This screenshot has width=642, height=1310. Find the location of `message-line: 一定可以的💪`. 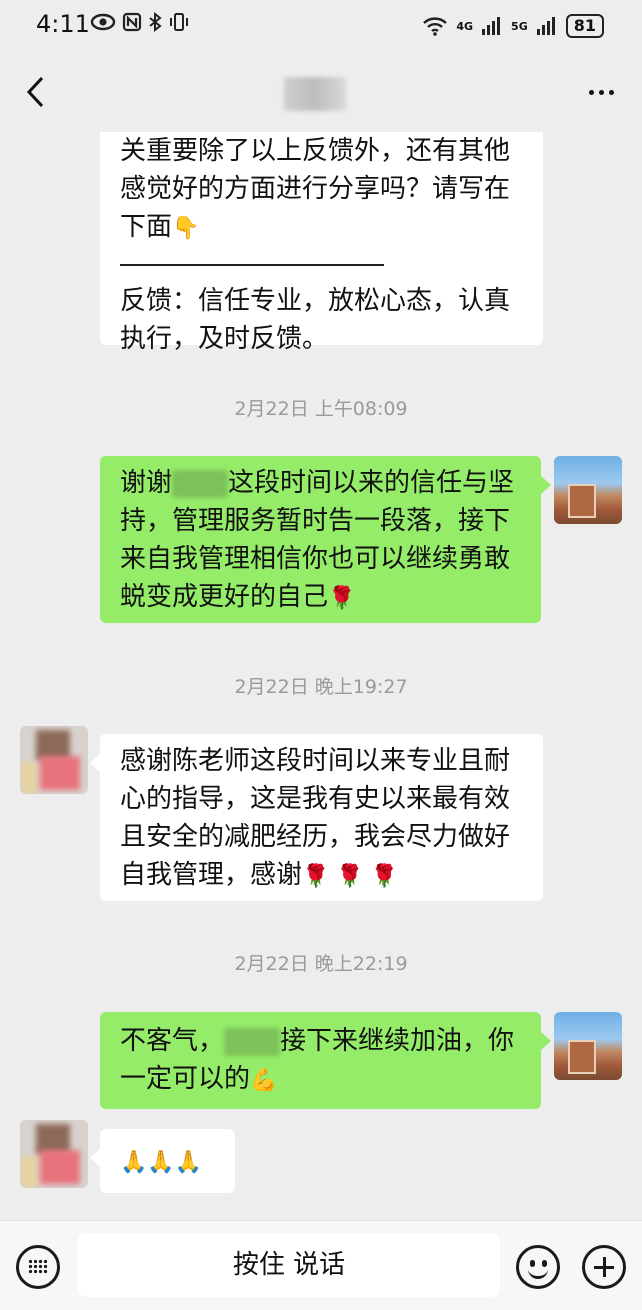

message-line: 一定可以的💪 is located at coordinates (320, 1080).